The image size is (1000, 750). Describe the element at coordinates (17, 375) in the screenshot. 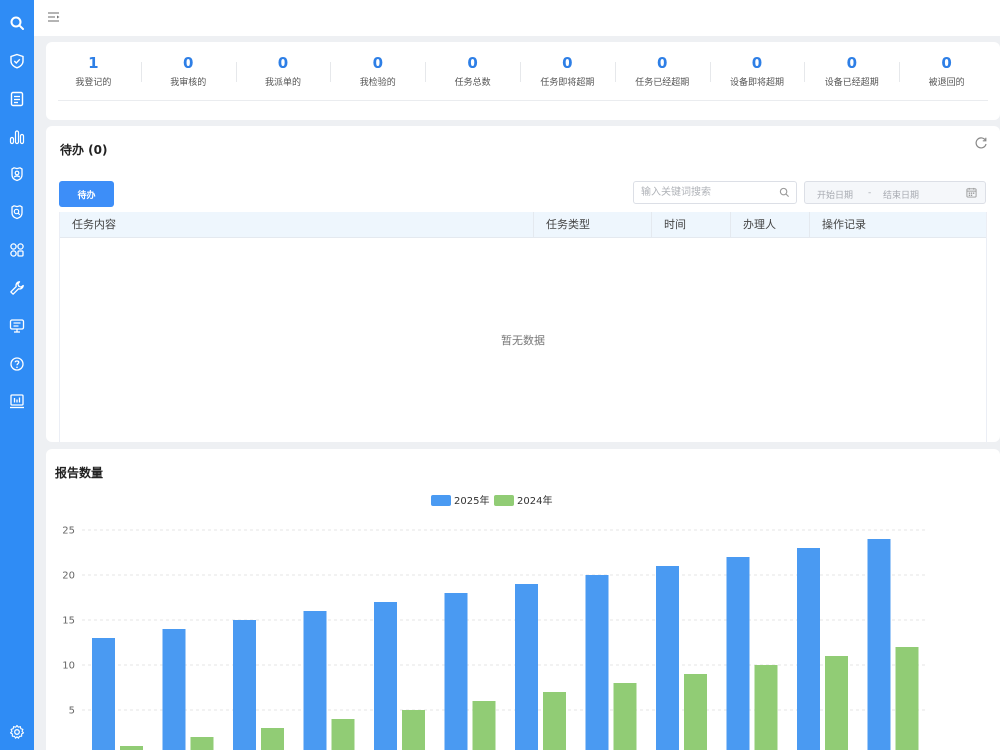

I see `sidebar` at that location.